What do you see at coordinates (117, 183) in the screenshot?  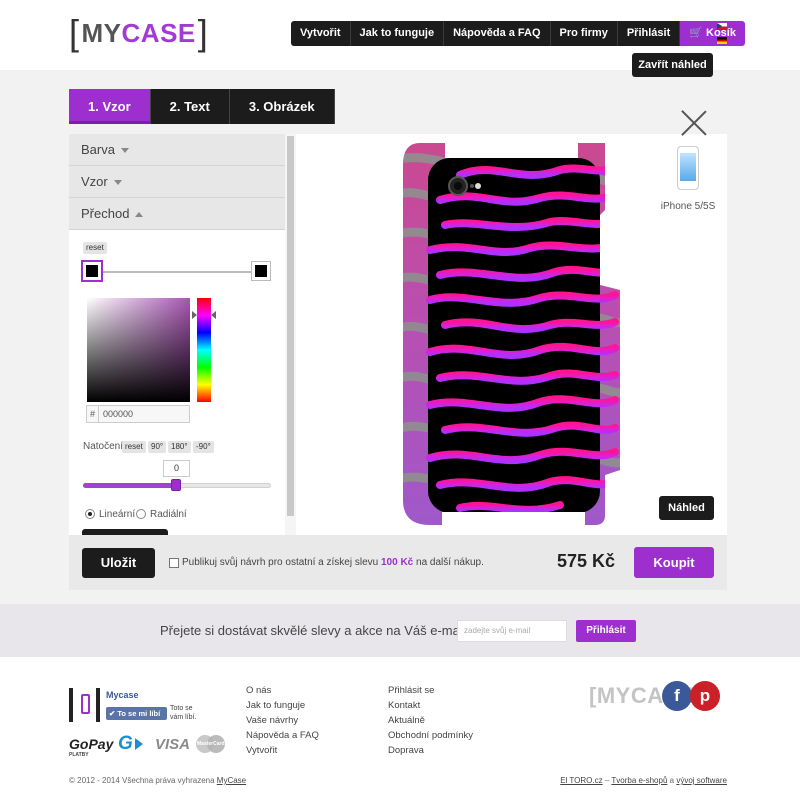 I see `chevron-down-icon` at bounding box center [117, 183].